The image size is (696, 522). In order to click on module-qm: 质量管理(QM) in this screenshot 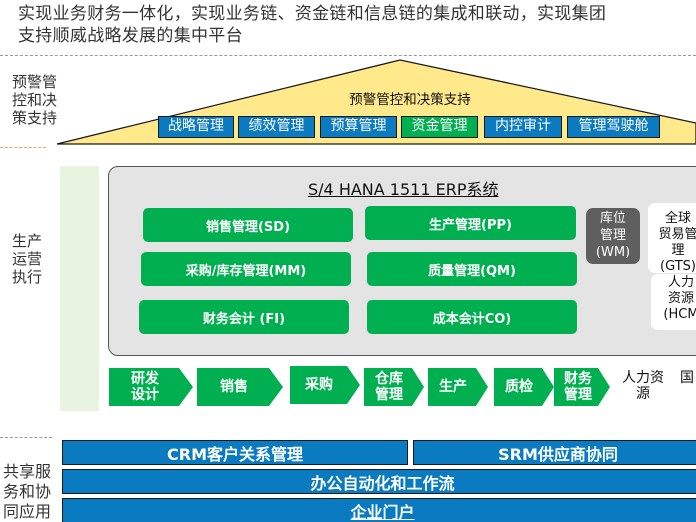, I will do `click(472, 269)`.